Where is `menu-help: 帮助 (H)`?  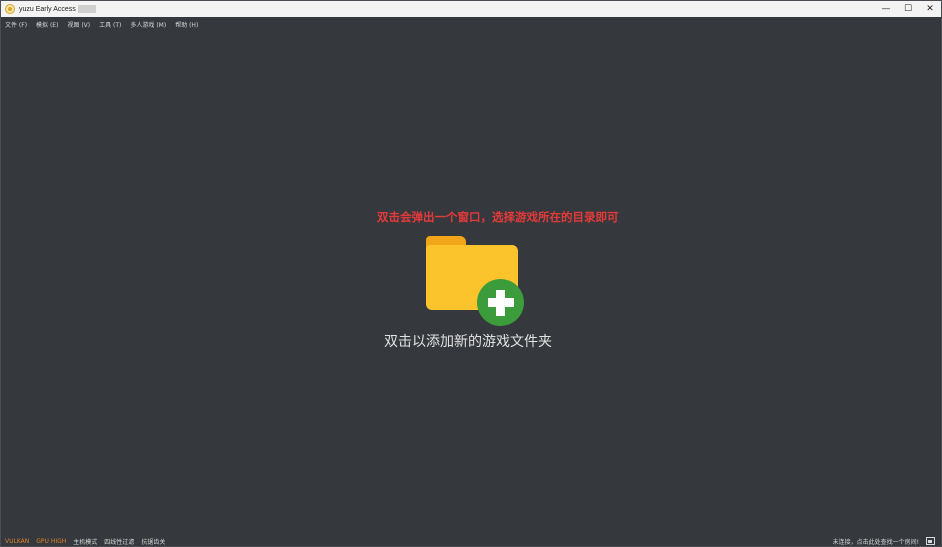
menu-help: 帮助 (H) is located at coordinates (186, 24).